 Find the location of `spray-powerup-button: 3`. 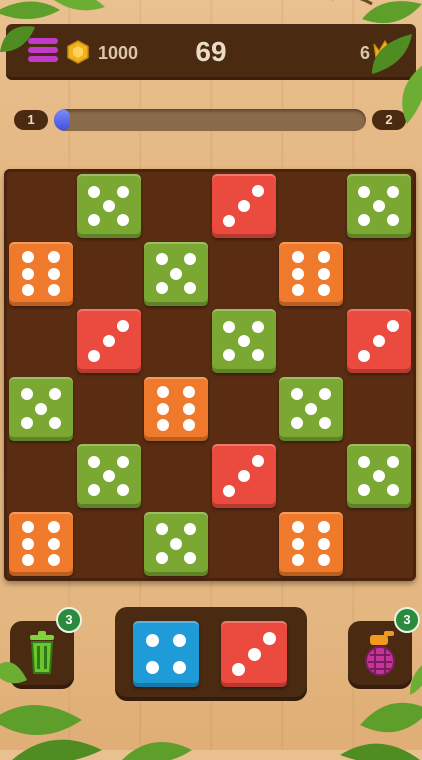

spray-powerup-button: 3 is located at coordinates (384, 648).